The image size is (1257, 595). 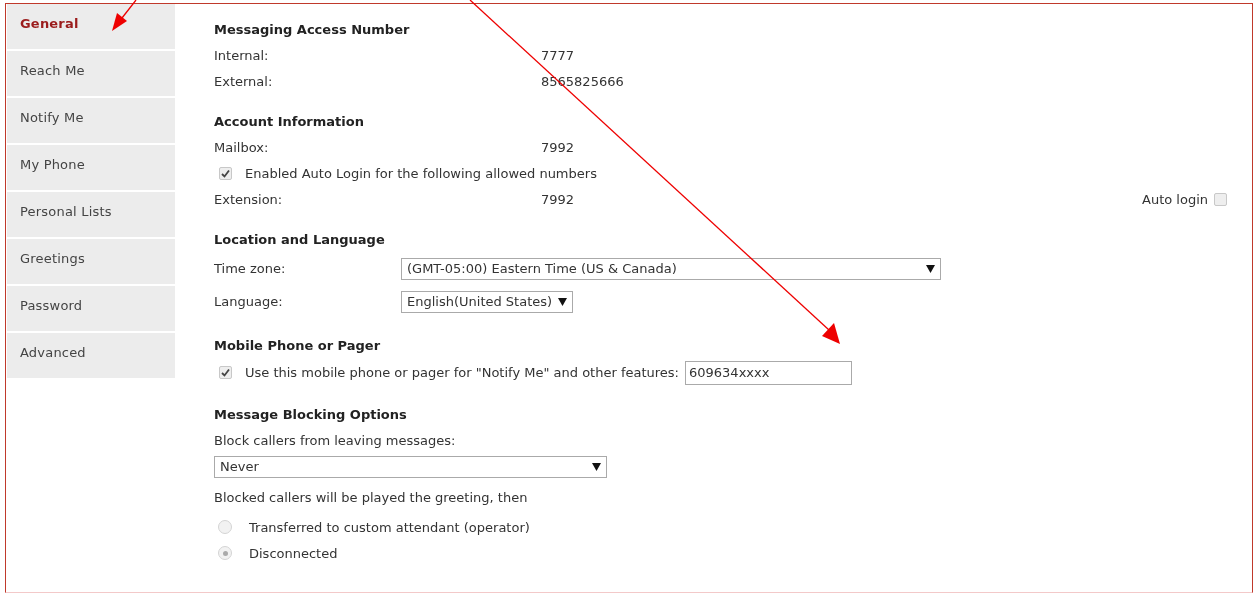 I want to click on checkbox-label: Auto login, so click(x=1175, y=199).